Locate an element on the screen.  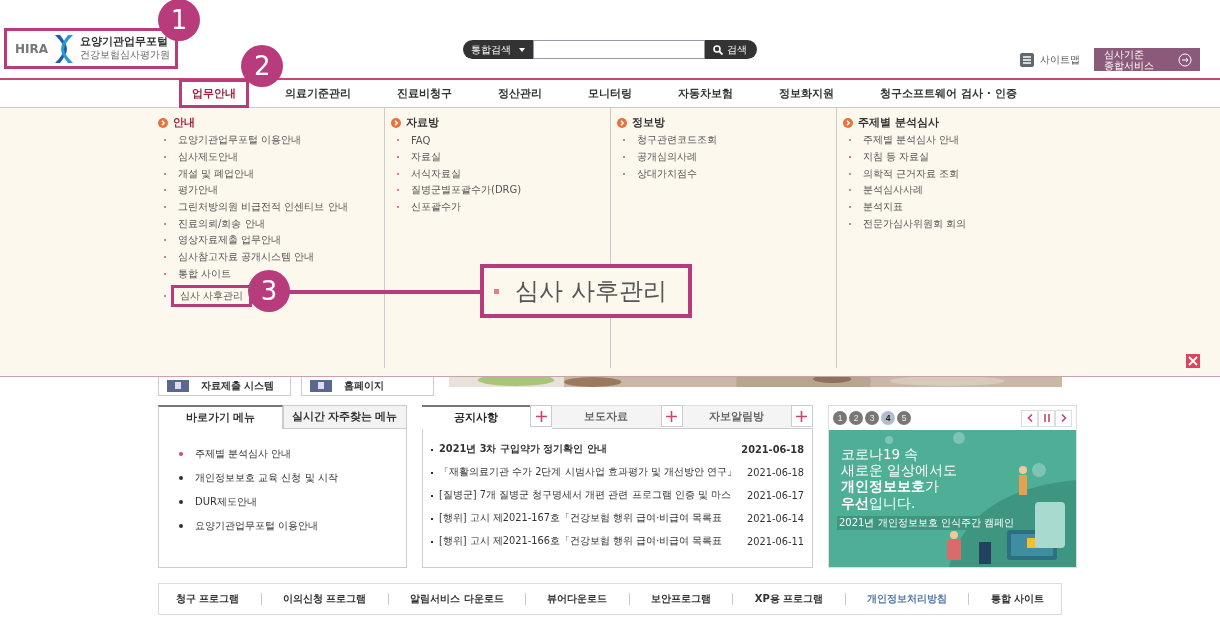
news-title: [질병군] 7개 질병군 청구명세서 개편 관련 프로그램 인증 및 마스 is located at coordinates (590, 495).